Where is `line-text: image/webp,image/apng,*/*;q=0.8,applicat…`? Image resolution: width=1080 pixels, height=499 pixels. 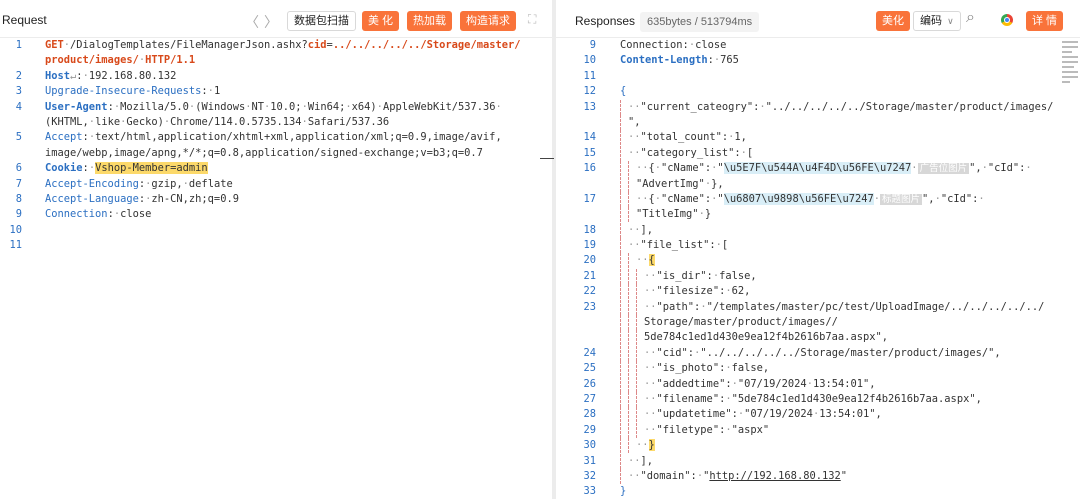
line-text: image/webp,image/apng,*/*;q=0.8,applicat… is located at coordinates (264, 153).